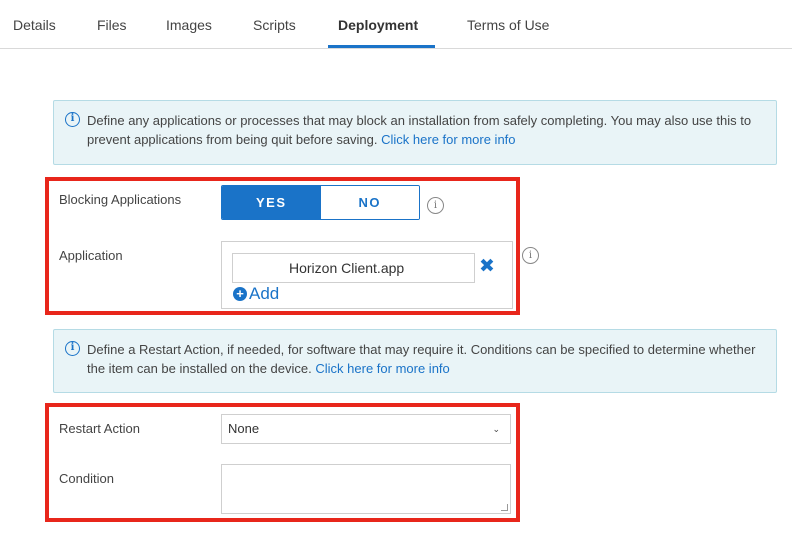 The height and width of the screenshot is (545, 792). What do you see at coordinates (264, 293) in the screenshot?
I see `add-label: Add` at bounding box center [264, 293].